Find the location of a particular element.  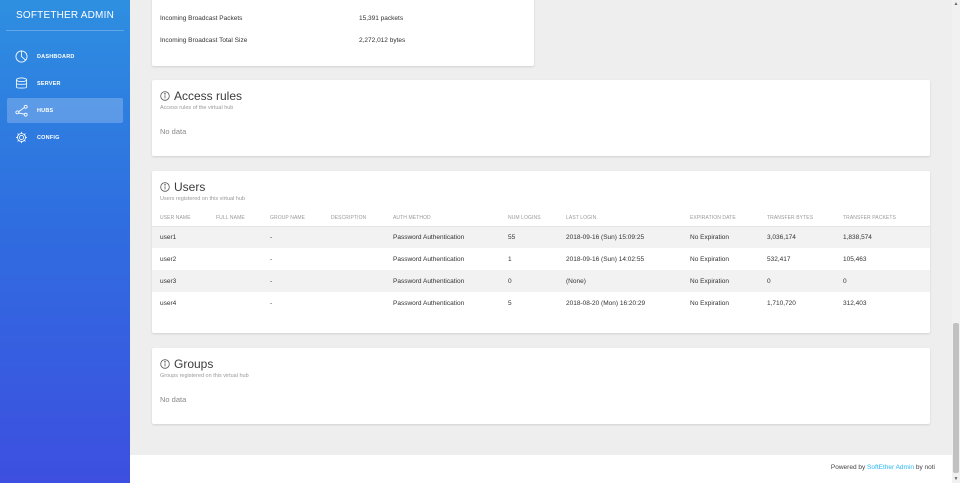

col-header: TRANSFER BYTES is located at coordinates (797, 219).